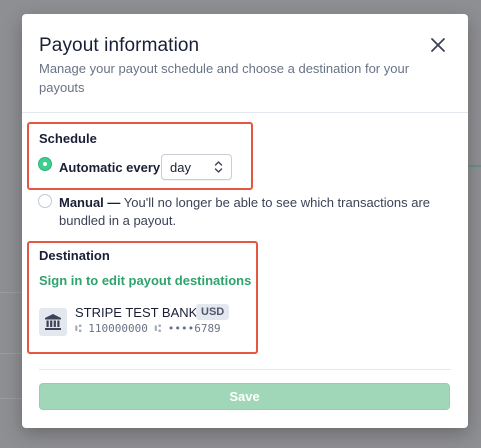 The image size is (481, 448). What do you see at coordinates (194, 328) in the screenshot?
I see `account-number-masked: ••••6789` at bounding box center [194, 328].